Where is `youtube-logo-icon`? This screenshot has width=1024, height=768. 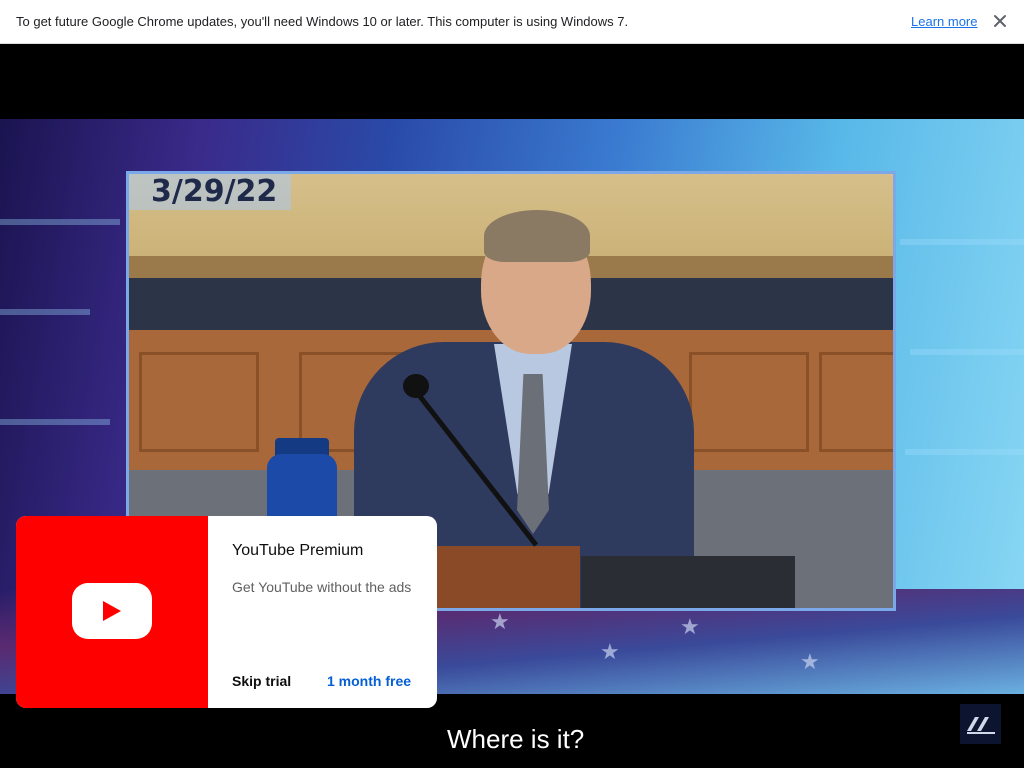
youtube-logo-icon is located at coordinates (112, 611).